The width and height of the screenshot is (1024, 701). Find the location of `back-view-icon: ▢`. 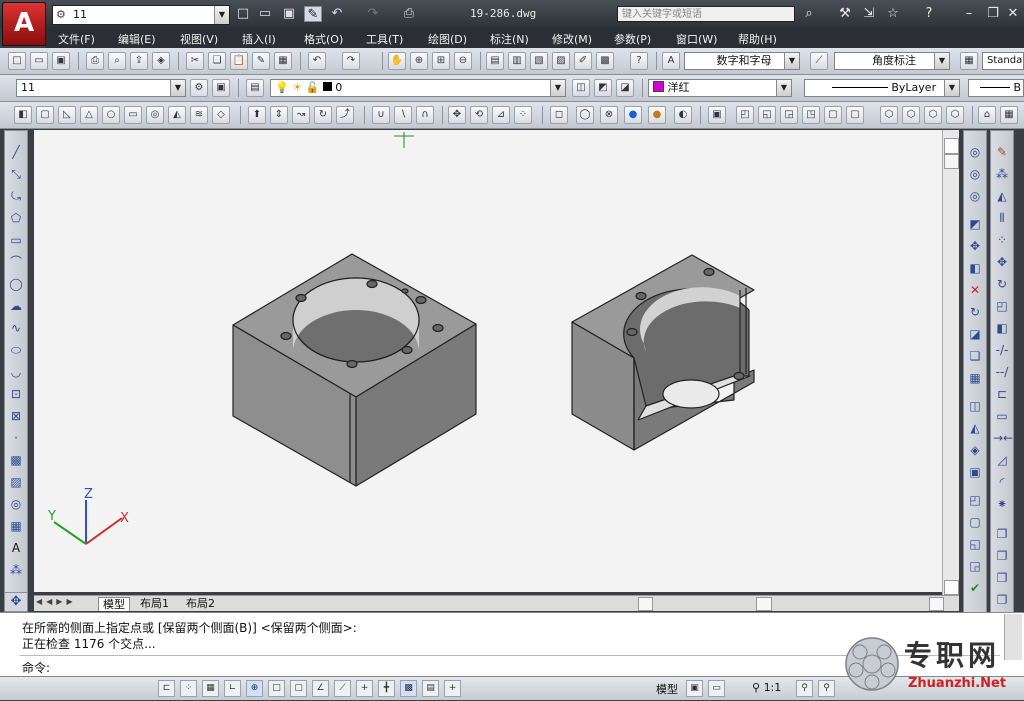

back-view-icon: ▢ is located at coordinates (855, 115).